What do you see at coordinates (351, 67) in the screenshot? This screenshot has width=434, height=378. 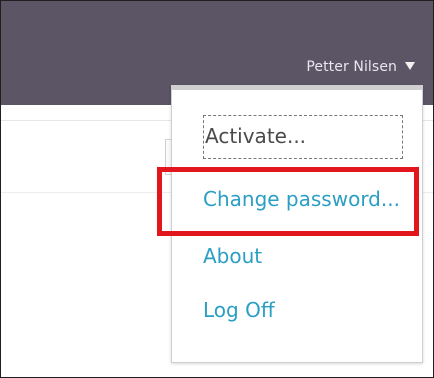 I see `user-name: Petter Nilsen` at bounding box center [351, 67].